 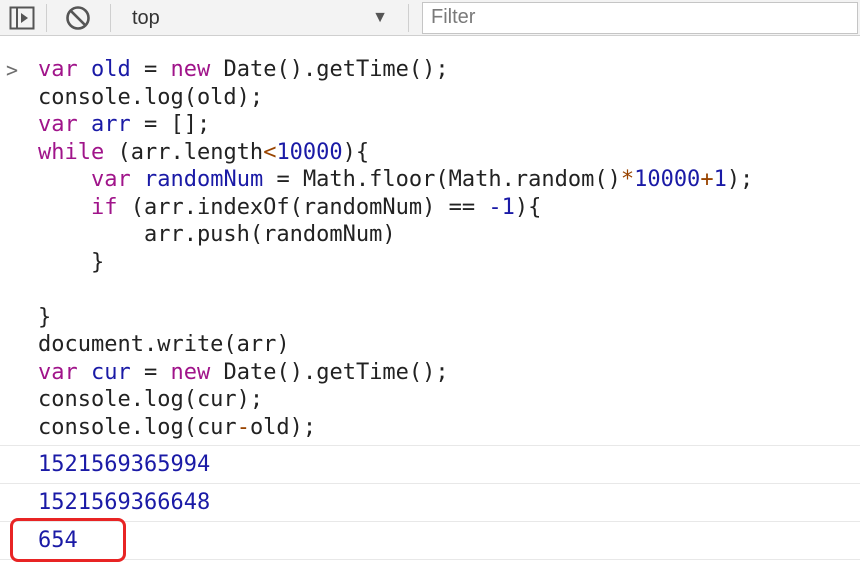 I want to click on code-line: arr.push(randomNum), so click(x=217, y=234).